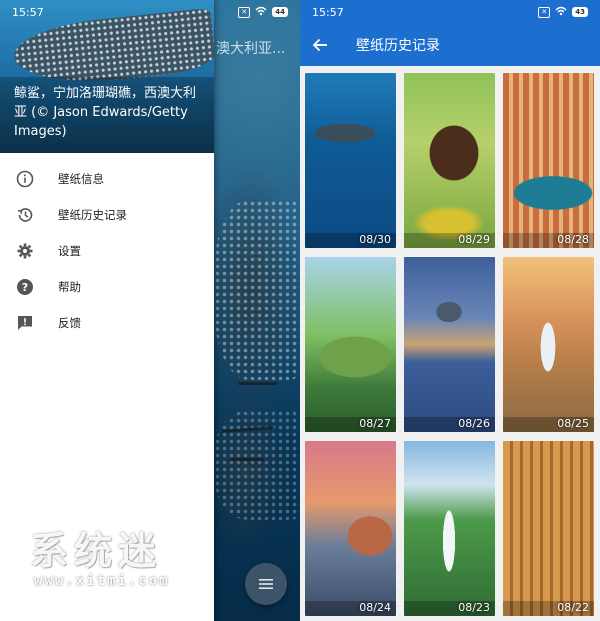 The height and width of the screenshot is (621, 600). Describe the element at coordinates (548, 528) in the screenshot. I see `wallpaper-tile: 08/22` at that location.